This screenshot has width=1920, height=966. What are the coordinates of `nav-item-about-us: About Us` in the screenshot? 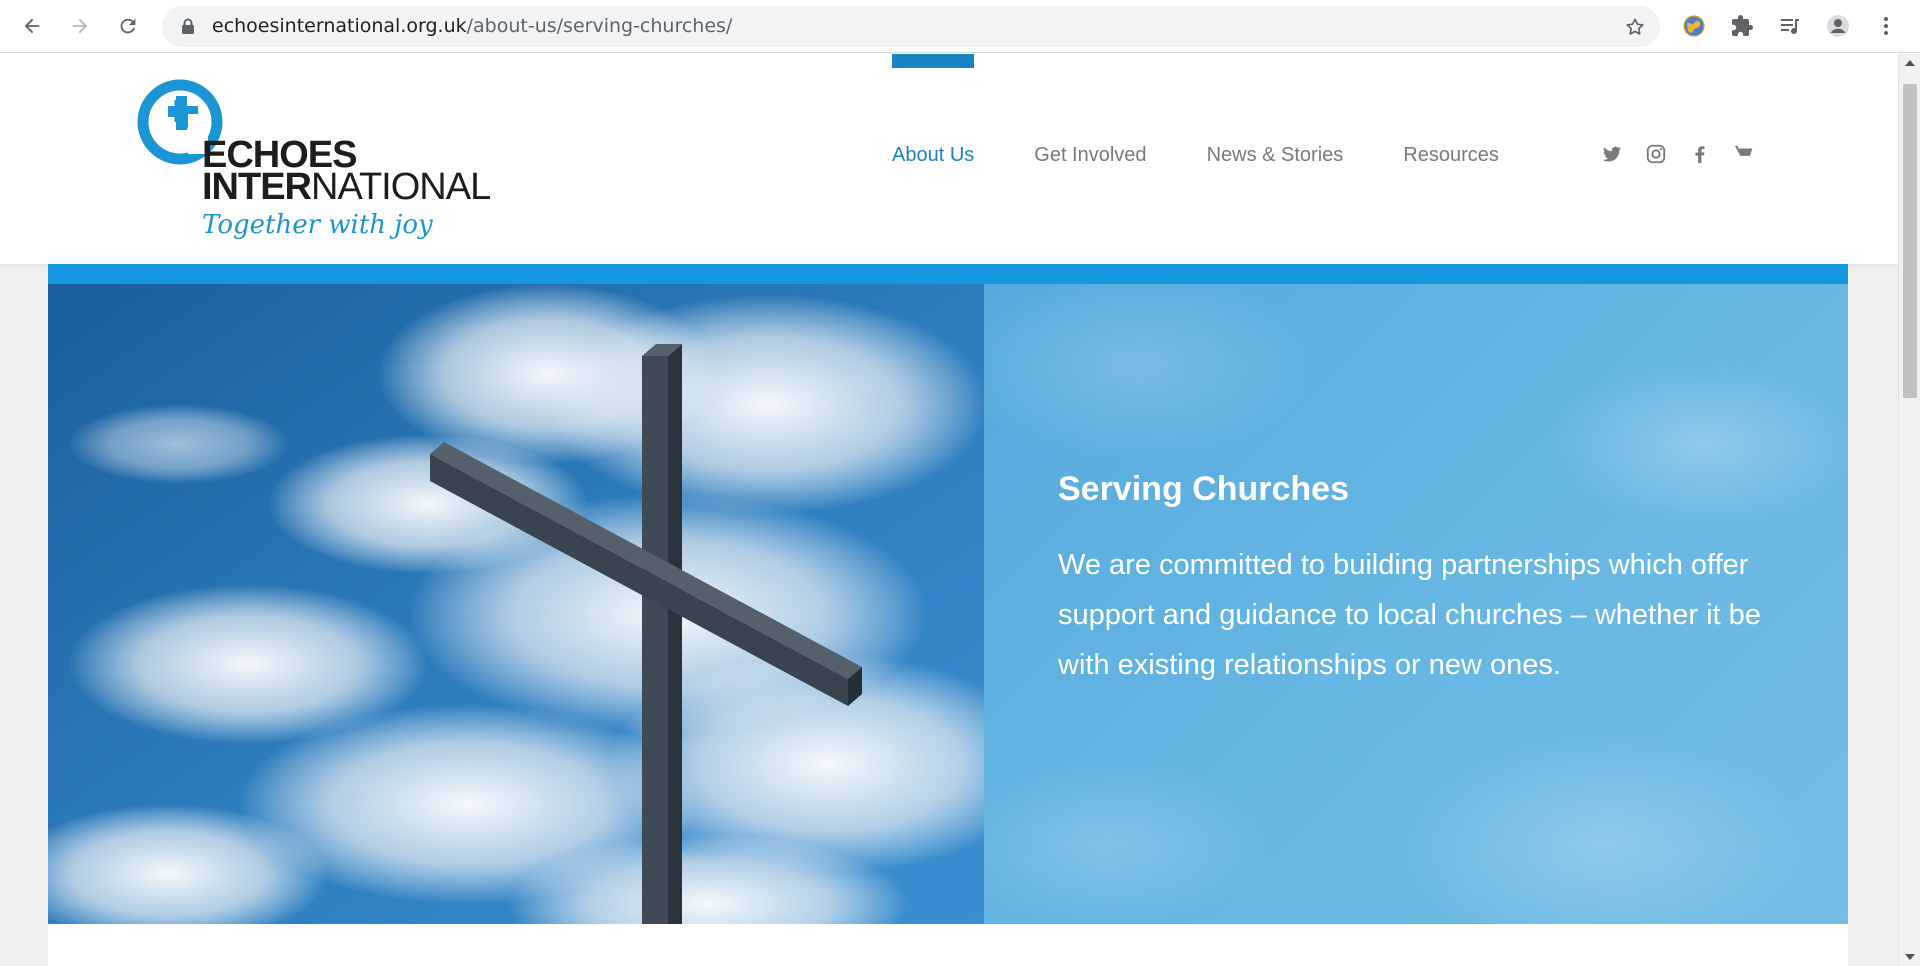 It's located at (933, 159).